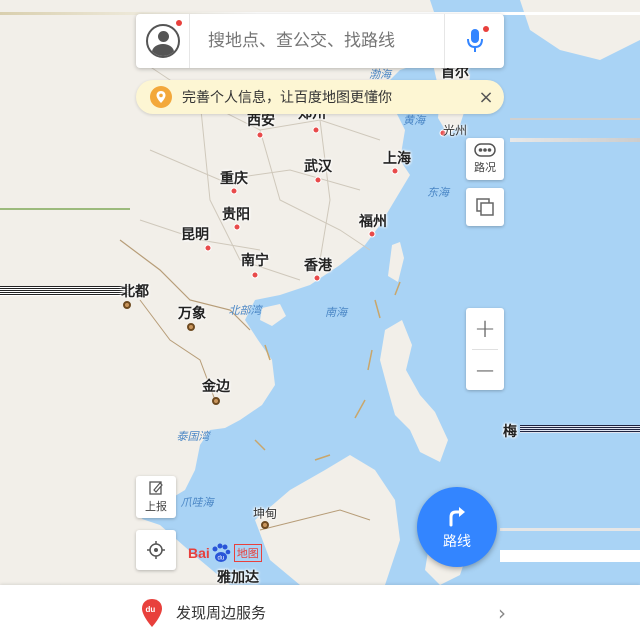 The width and height of the screenshot is (640, 640). Describe the element at coordinates (486, 97) in the screenshot. I see `close-icon: ×` at that location.